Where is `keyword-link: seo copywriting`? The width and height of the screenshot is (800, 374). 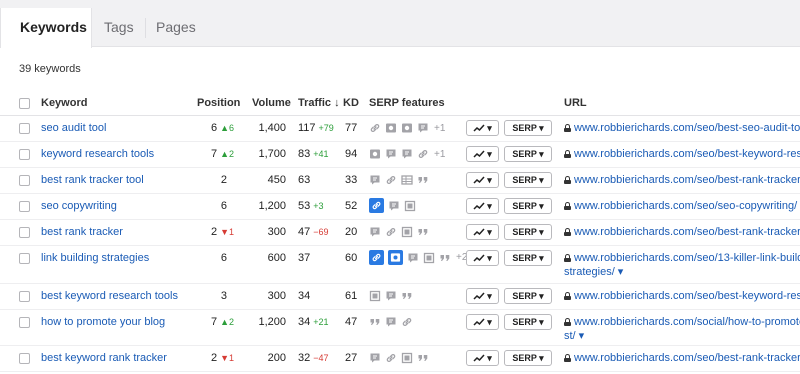 keyword-link: seo copywriting is located at coordinates (79, 206).